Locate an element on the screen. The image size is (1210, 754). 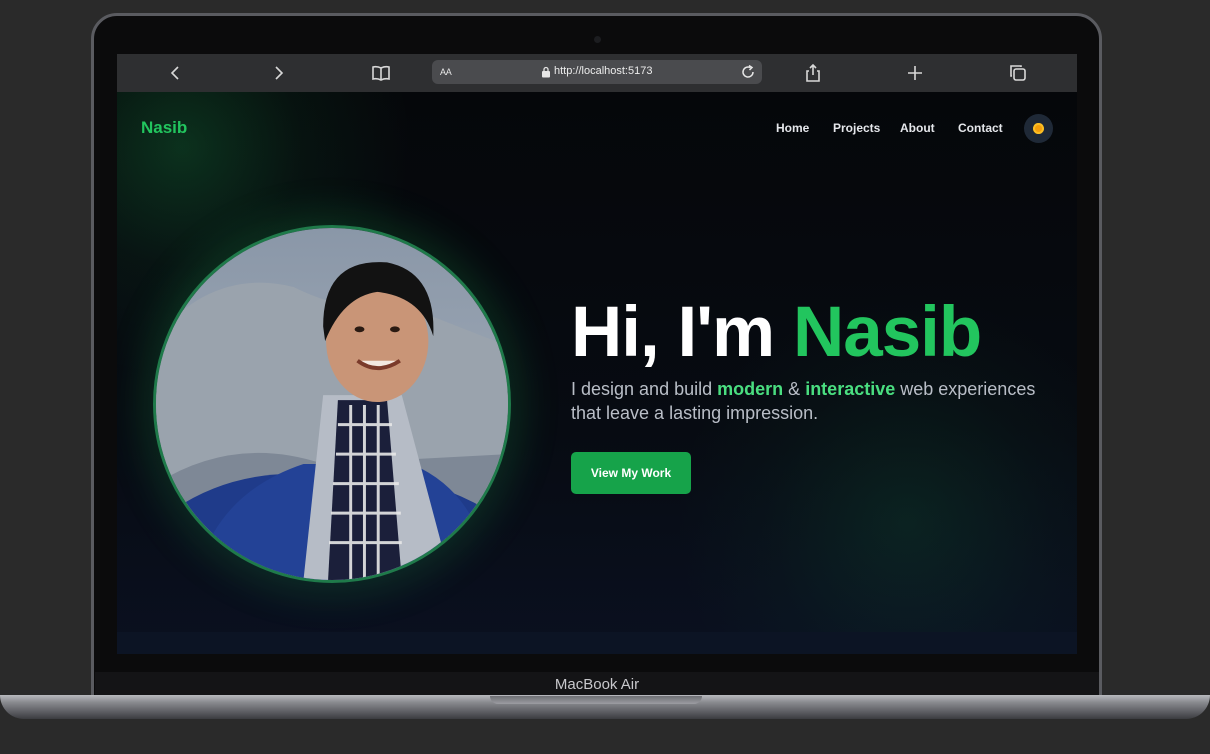
site-logo: Nasib is located at coordinates (164, 128).